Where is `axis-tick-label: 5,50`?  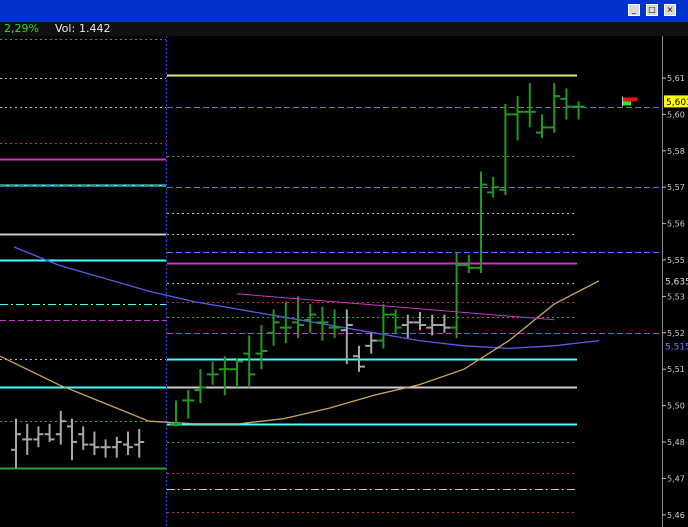 axis-tick-label: 5,50 is located at coordinates (676, 406).